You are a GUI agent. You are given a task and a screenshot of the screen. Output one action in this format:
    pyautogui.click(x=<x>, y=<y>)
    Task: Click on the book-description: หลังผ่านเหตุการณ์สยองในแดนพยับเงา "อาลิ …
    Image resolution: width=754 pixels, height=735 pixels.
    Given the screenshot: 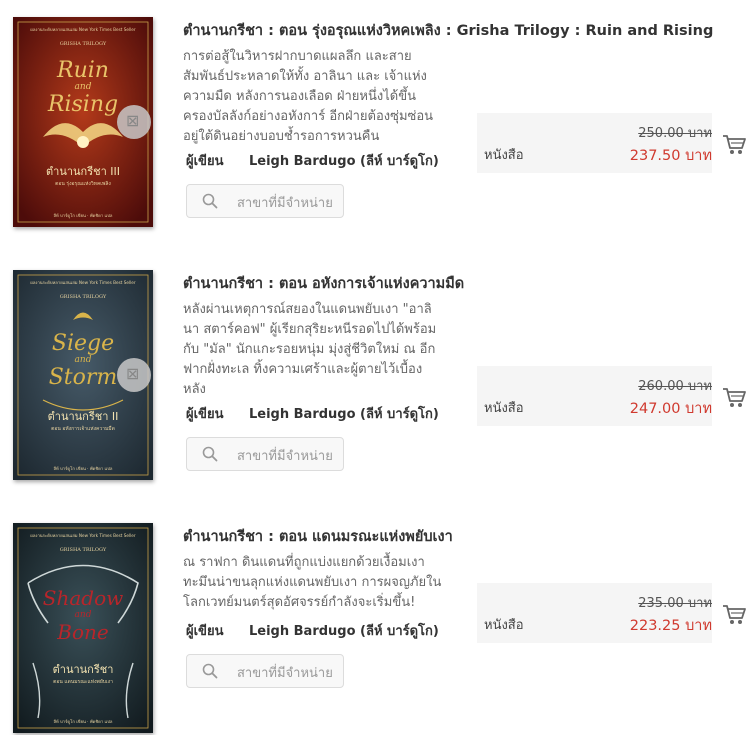 What is the action you would take?
    pyautogui.click(x=310, y=349)
    